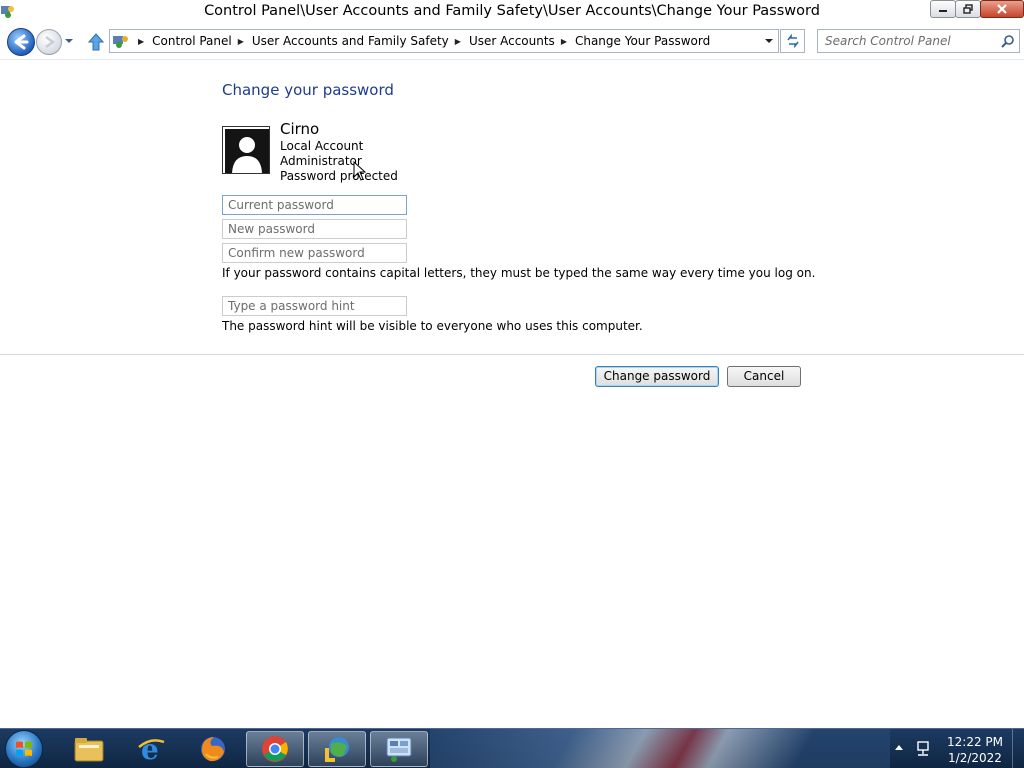  What do you see at coordinates (975, 758) in the screenshot?
I see `clock-date: 1/2/2022` at bounding box center [975, 758].